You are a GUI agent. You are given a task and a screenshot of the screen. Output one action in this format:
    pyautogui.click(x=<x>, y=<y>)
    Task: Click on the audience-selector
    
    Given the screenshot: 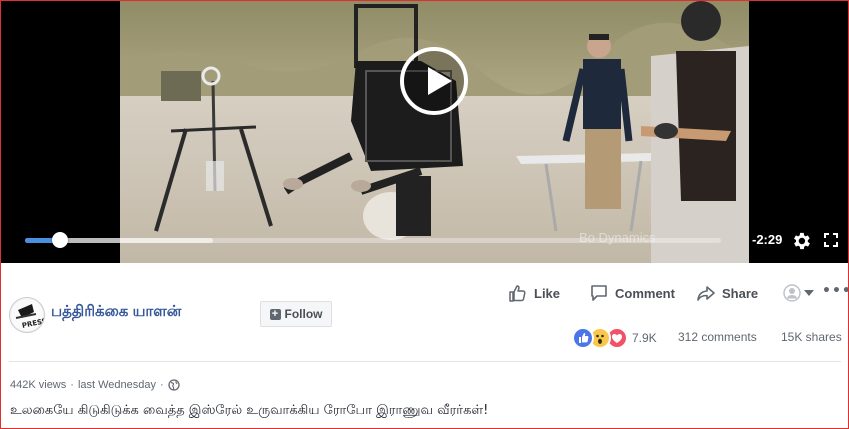 What is the action you would take?
    pyautogui.click(x=798, y=293)
    